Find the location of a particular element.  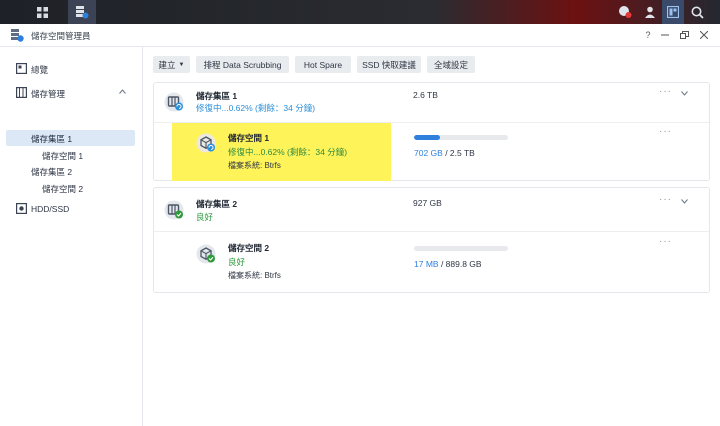

sidebar-item-volume-2: 儲存空間 2 is located at coordinates (71, 188).